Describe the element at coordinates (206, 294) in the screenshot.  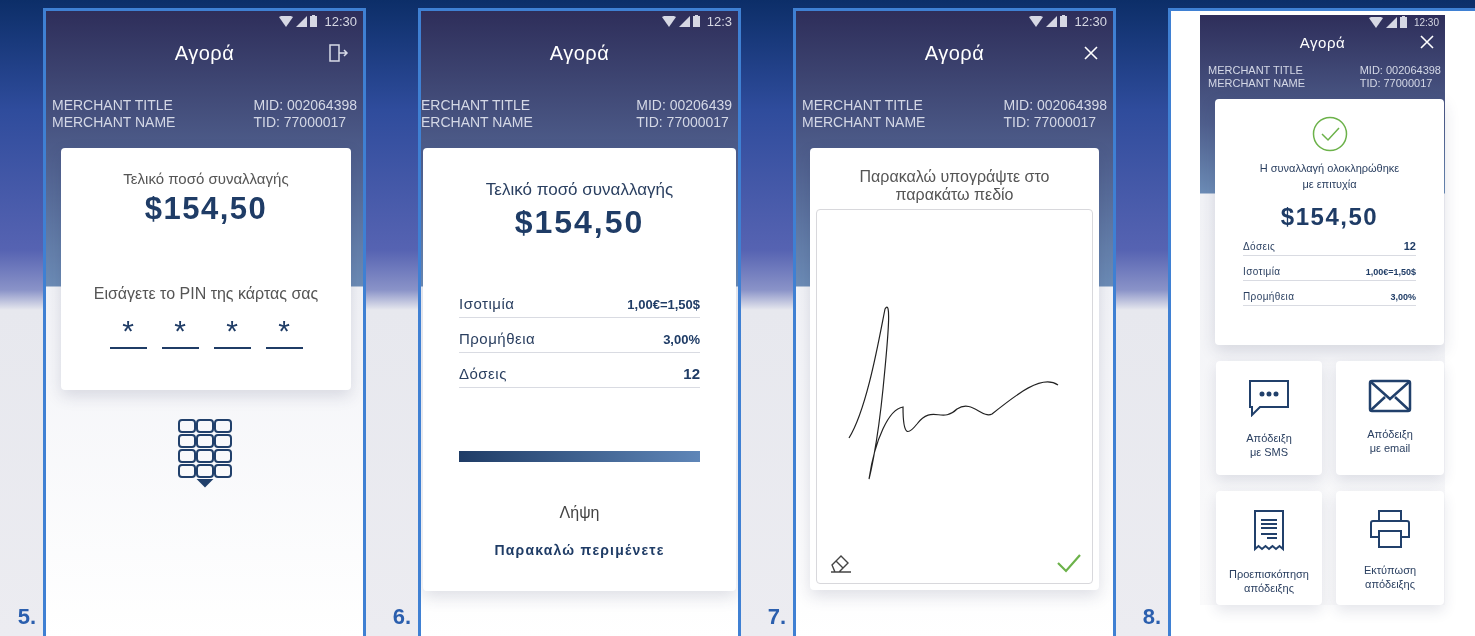
I see `pin-prompt: Εισάγετε το PIN της κάρτας σας` at that location.